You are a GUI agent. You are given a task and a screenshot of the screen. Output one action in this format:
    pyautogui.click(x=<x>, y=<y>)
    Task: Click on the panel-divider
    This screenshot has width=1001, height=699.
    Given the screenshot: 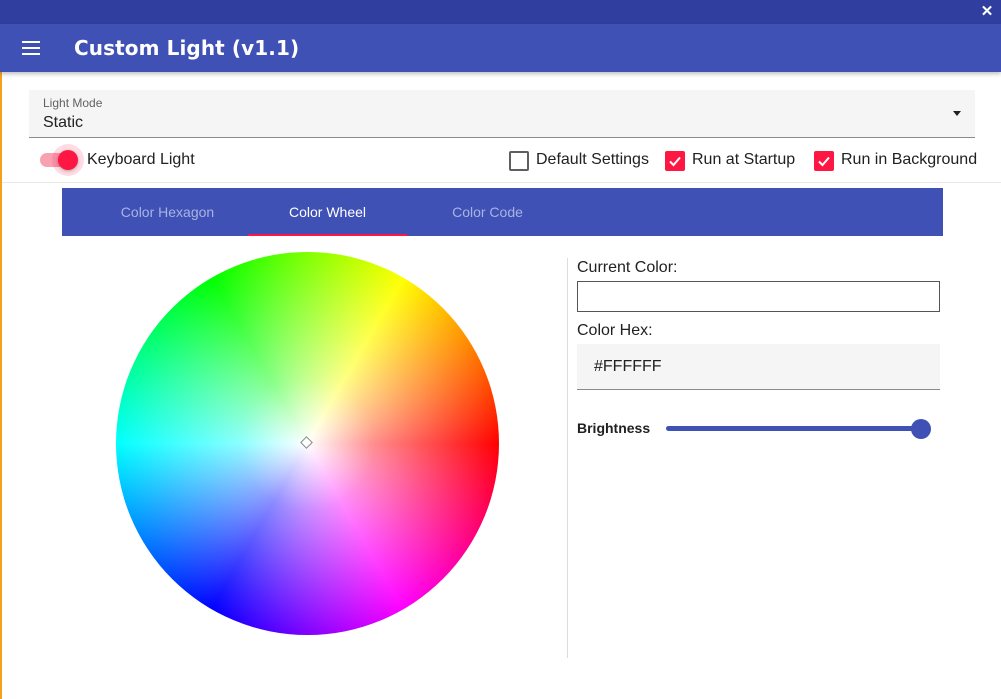 What is the action you would take?
    pyautogui.click(x=567, y=458)
    